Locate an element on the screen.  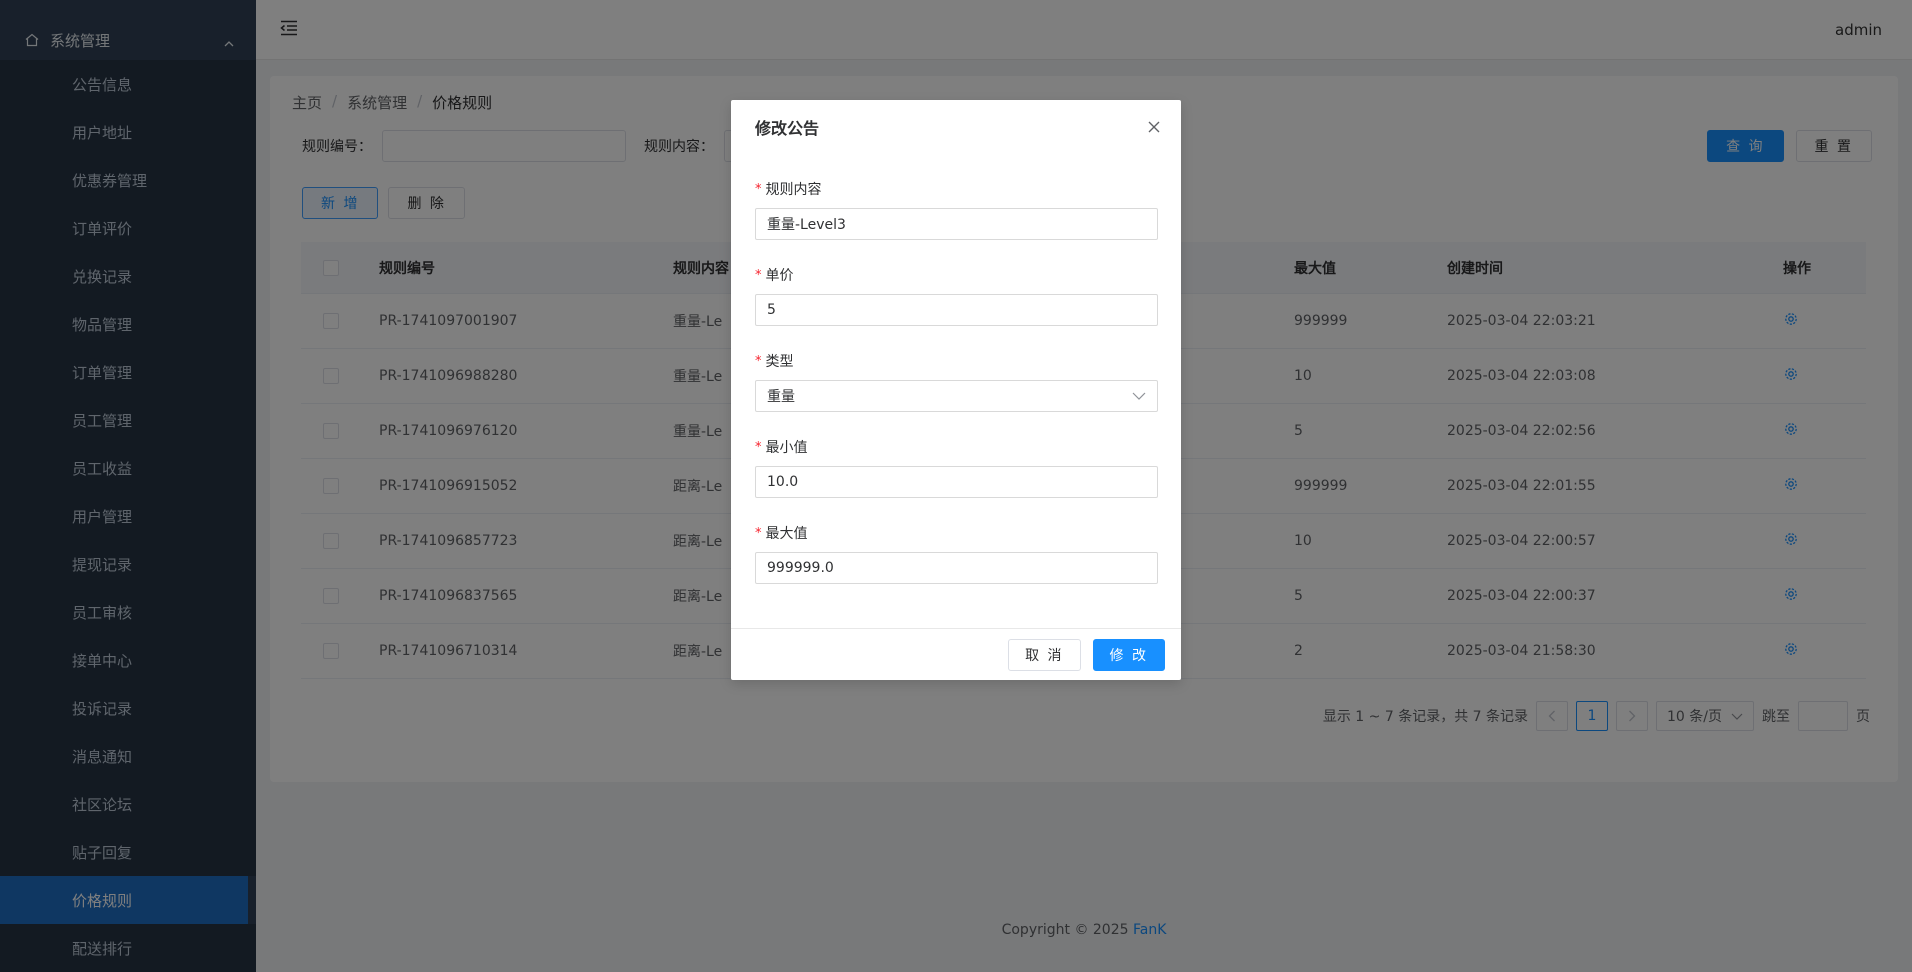
modal-footer: 取 消 修 改 is located at coordinates (956, 654).